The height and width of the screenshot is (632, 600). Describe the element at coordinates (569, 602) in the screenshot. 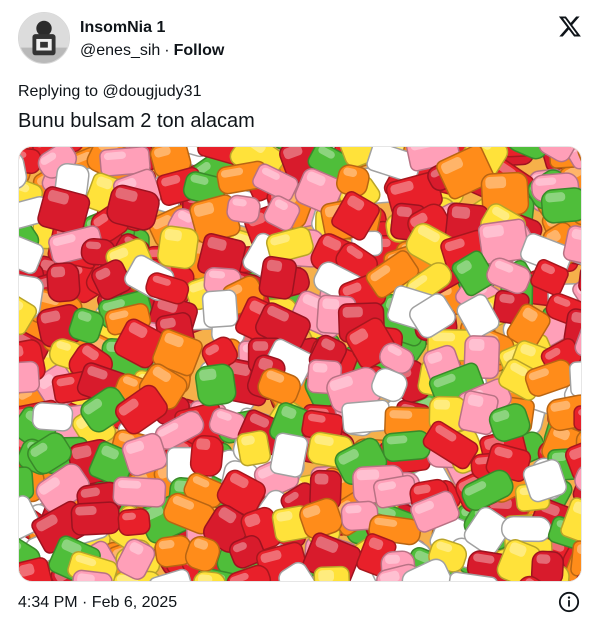

I see `info-icon` at that location.